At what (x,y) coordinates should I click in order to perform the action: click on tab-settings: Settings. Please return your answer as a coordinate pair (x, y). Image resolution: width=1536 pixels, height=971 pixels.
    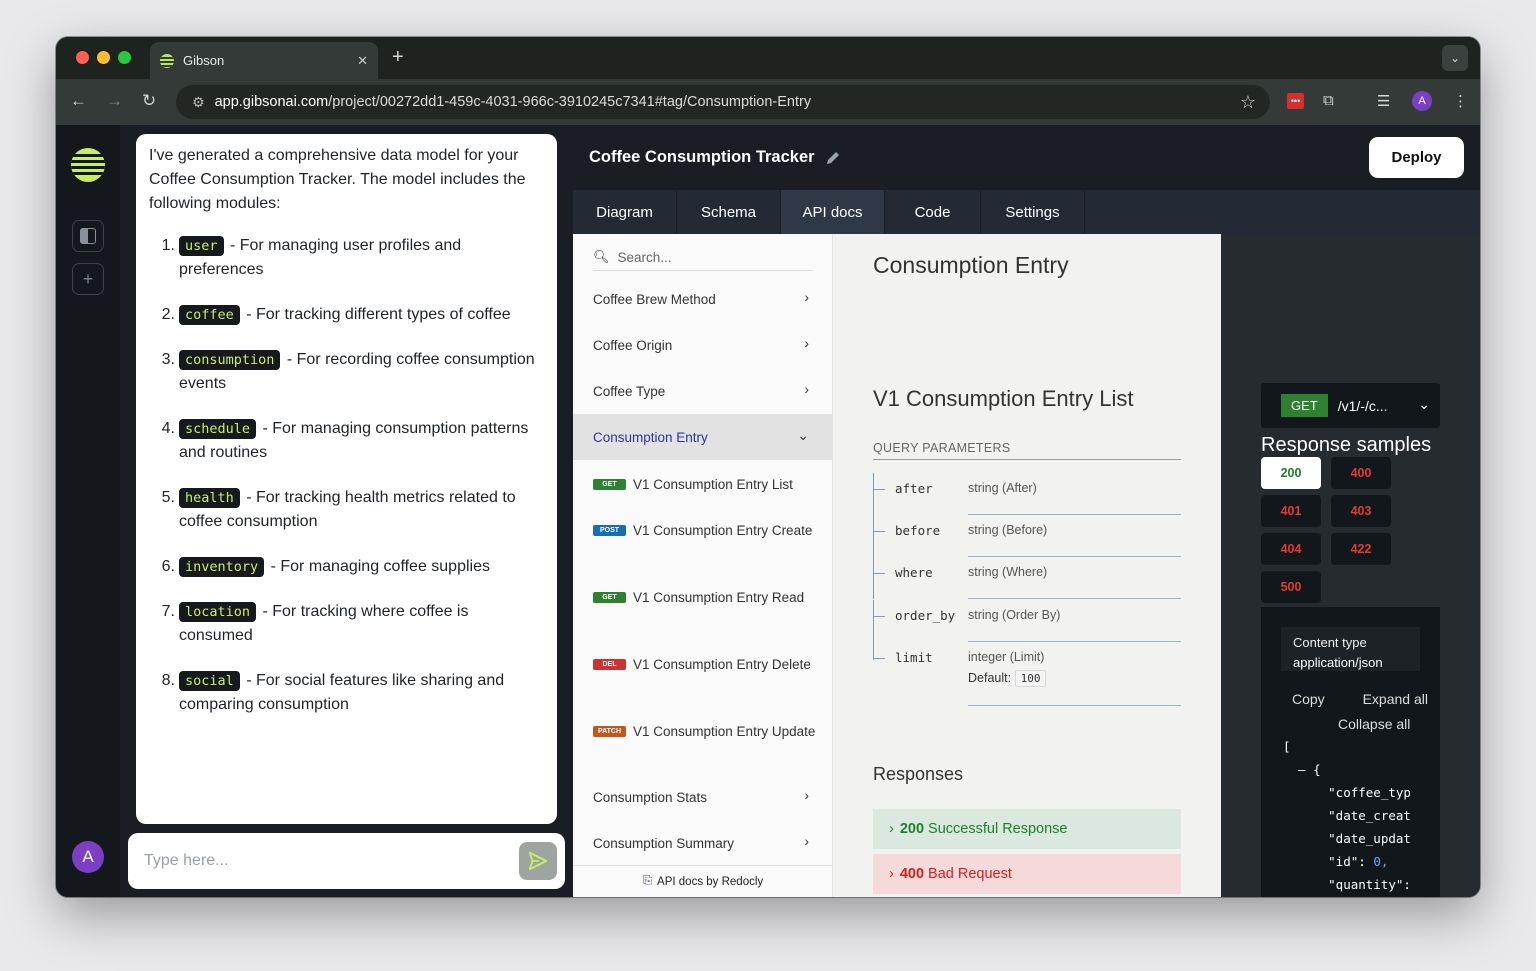
    Looking at the image, I should click on (1033, 212).